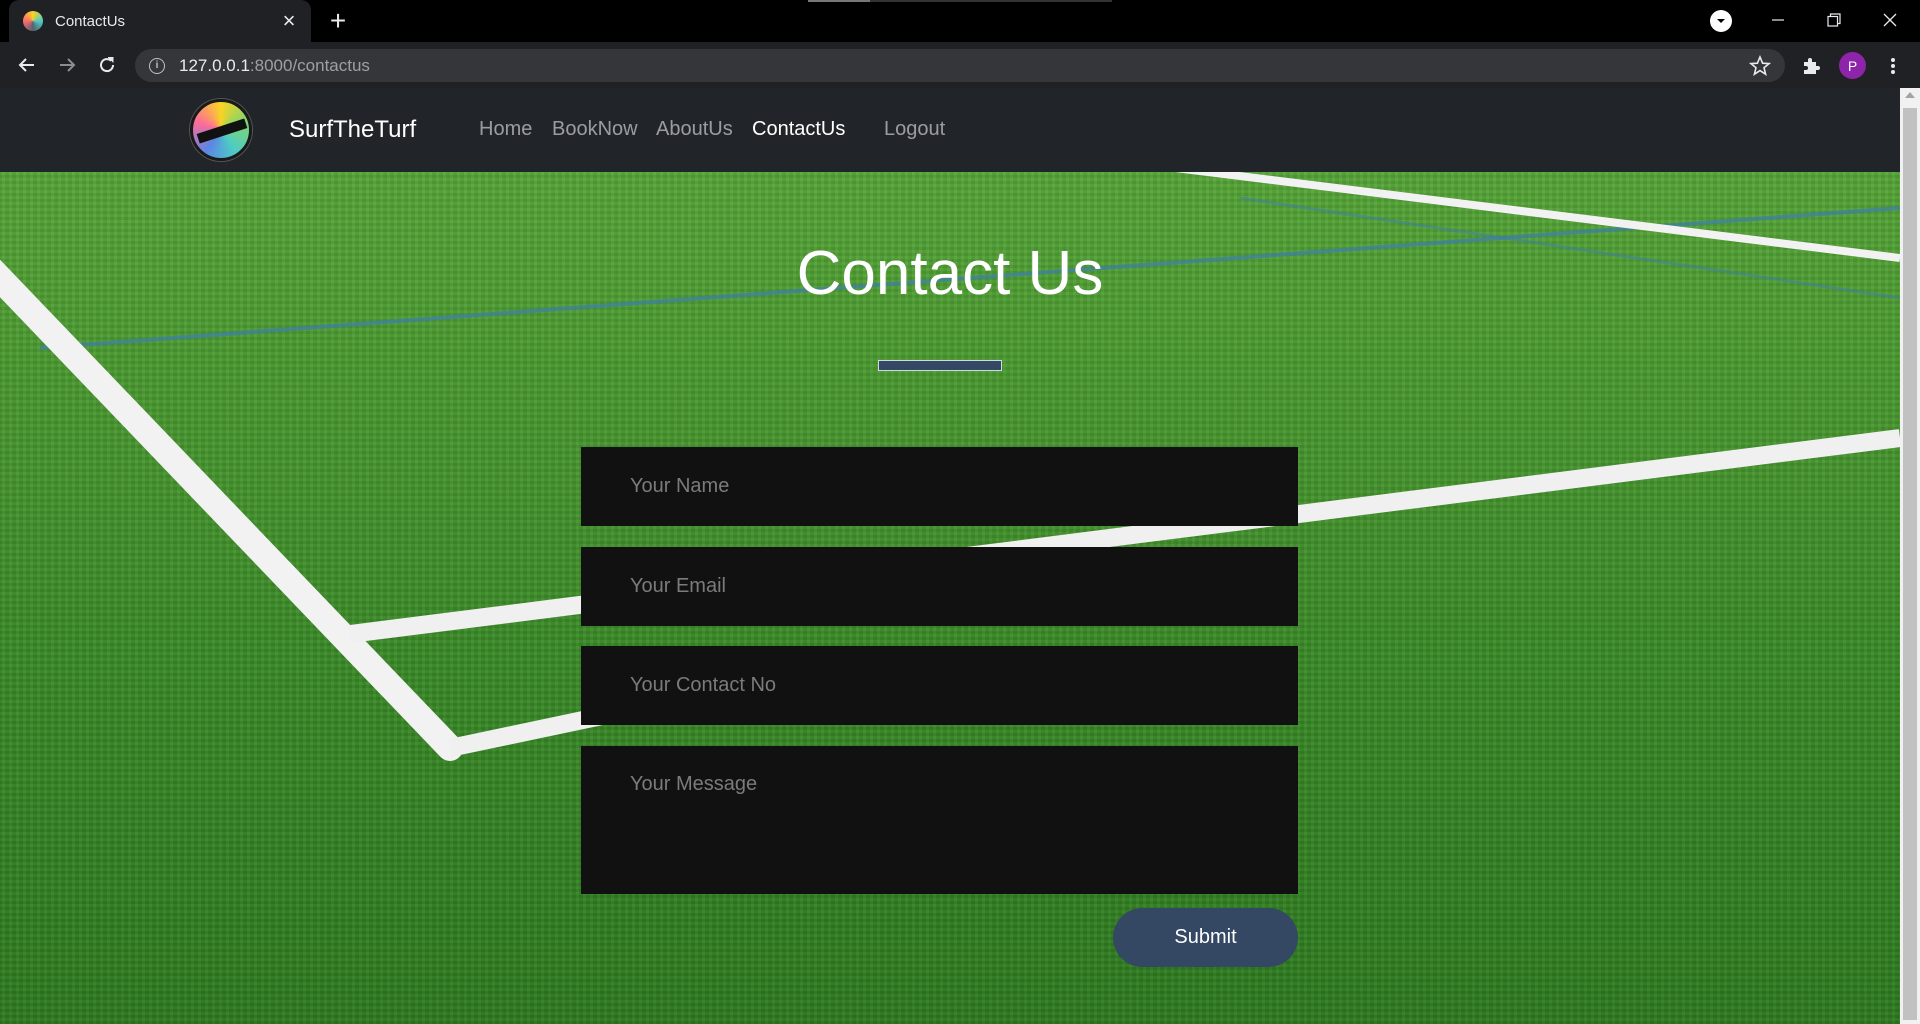 The width and height of the screenshot is (1920, 1024). I want to click on surftheturf-logo, so click(221, 130).